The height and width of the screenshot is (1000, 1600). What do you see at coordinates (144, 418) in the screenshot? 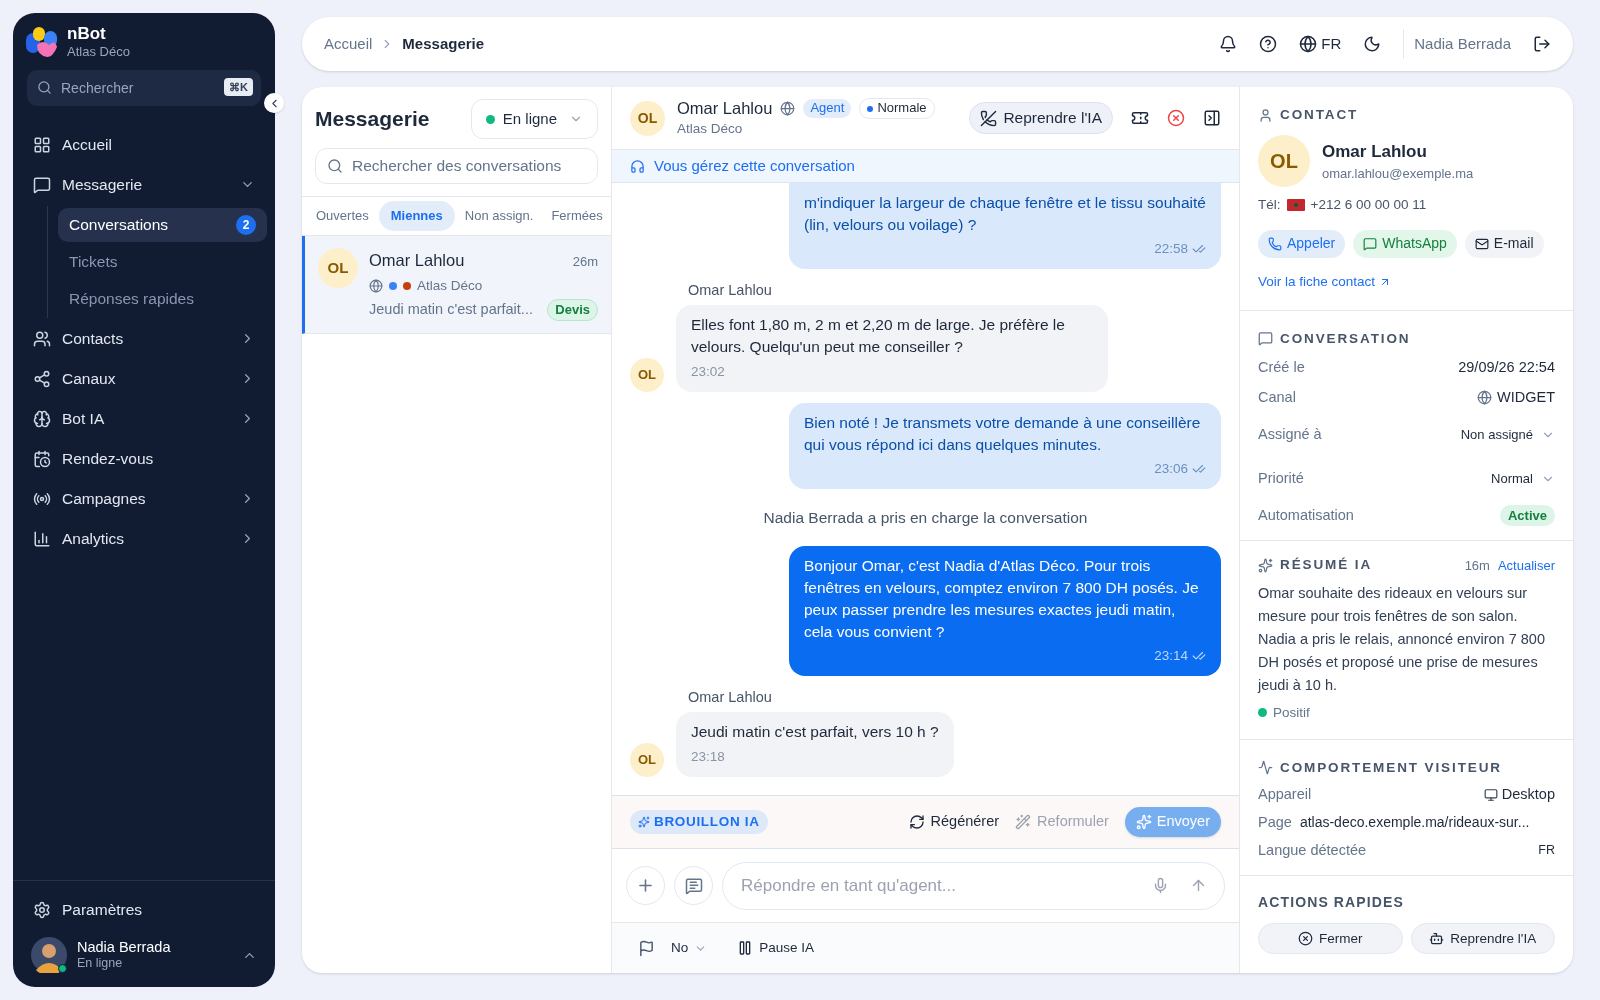
I see `nav-item: Bot IA` at bounding box center [144, 418].